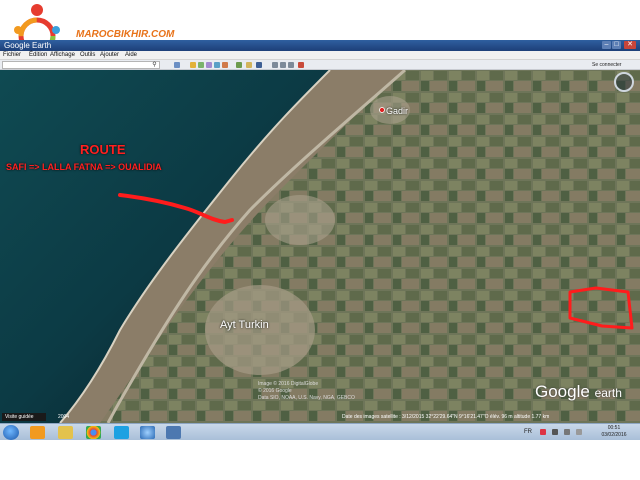 Image resolution: width=640 pixels, height=480 pixels. Describe the element at coordinates (320, 45) in the screenshot. I see `title-bar: Google Earth – □ ✕` at that location.